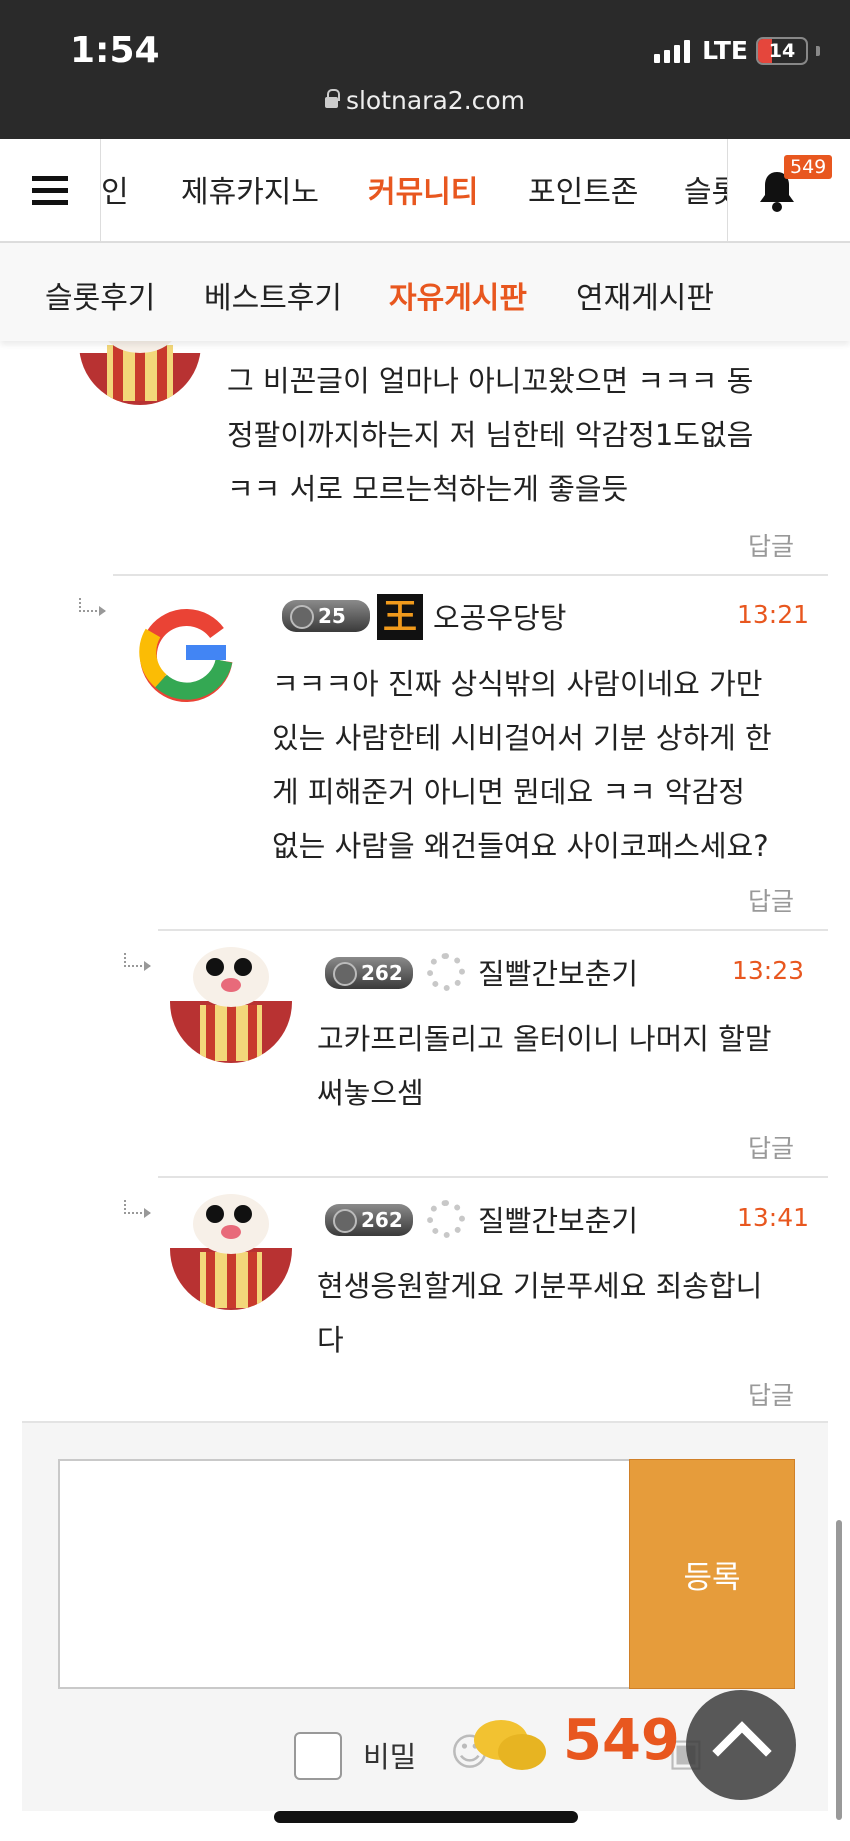  I want to click on nav-items: 인 제휴카지노 커뮤니티 포인트존 슬롯, so click(414, 190).